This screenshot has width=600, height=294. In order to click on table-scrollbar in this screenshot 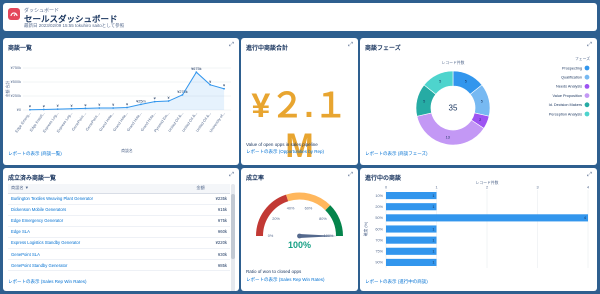, I will do `click(233, 237)`.